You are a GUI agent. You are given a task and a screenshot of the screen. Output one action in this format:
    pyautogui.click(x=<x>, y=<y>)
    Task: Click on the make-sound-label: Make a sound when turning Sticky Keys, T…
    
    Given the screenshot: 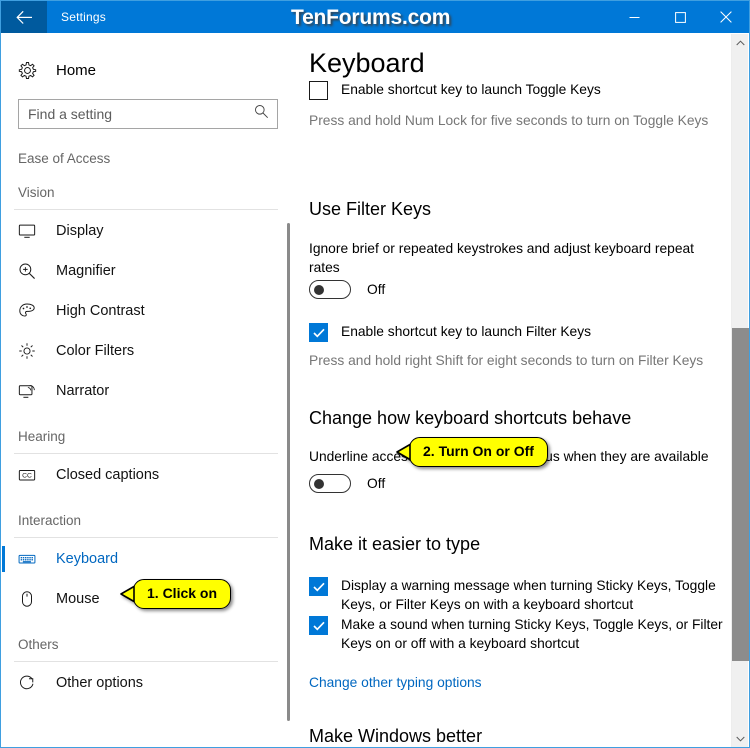 What is the action you would take?
    pyautogui.click(x=532, y=634)
    